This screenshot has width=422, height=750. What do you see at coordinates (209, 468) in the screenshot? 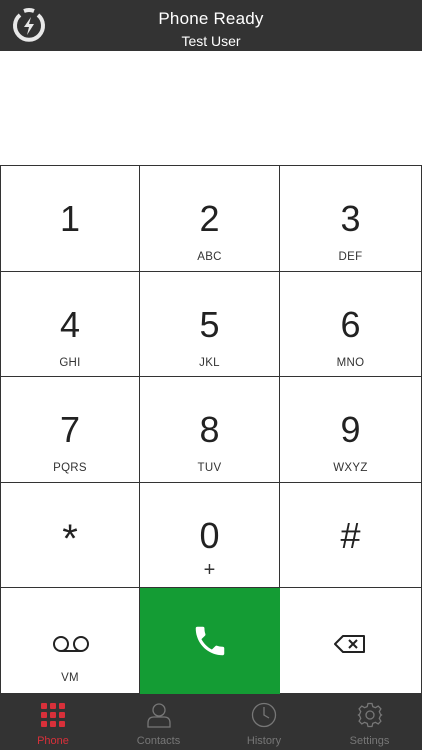
I see `key-letters: TUV` at bounding box center [209, 468].